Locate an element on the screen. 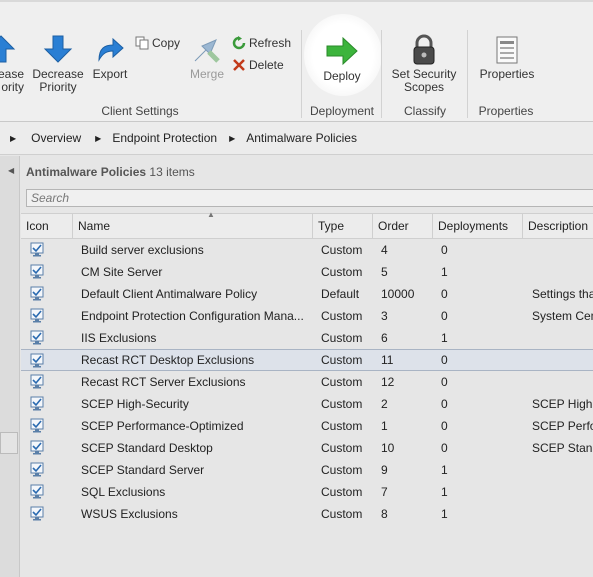 Image resolution: width=593 pixels, height=577 pixels. table-row: Recast RCT Server Exclusions Custom 12 0 is located at coordinates (307, 382).